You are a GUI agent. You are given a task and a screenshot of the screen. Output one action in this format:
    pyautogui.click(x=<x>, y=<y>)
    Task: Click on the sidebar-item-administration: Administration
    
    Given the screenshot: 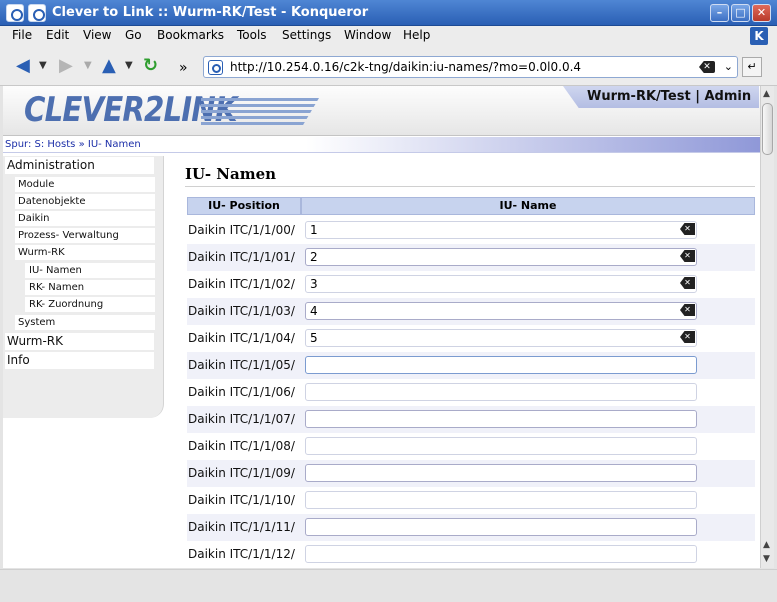 What is the action you would take?
    pyautogui.click(x=79, y=165)
    